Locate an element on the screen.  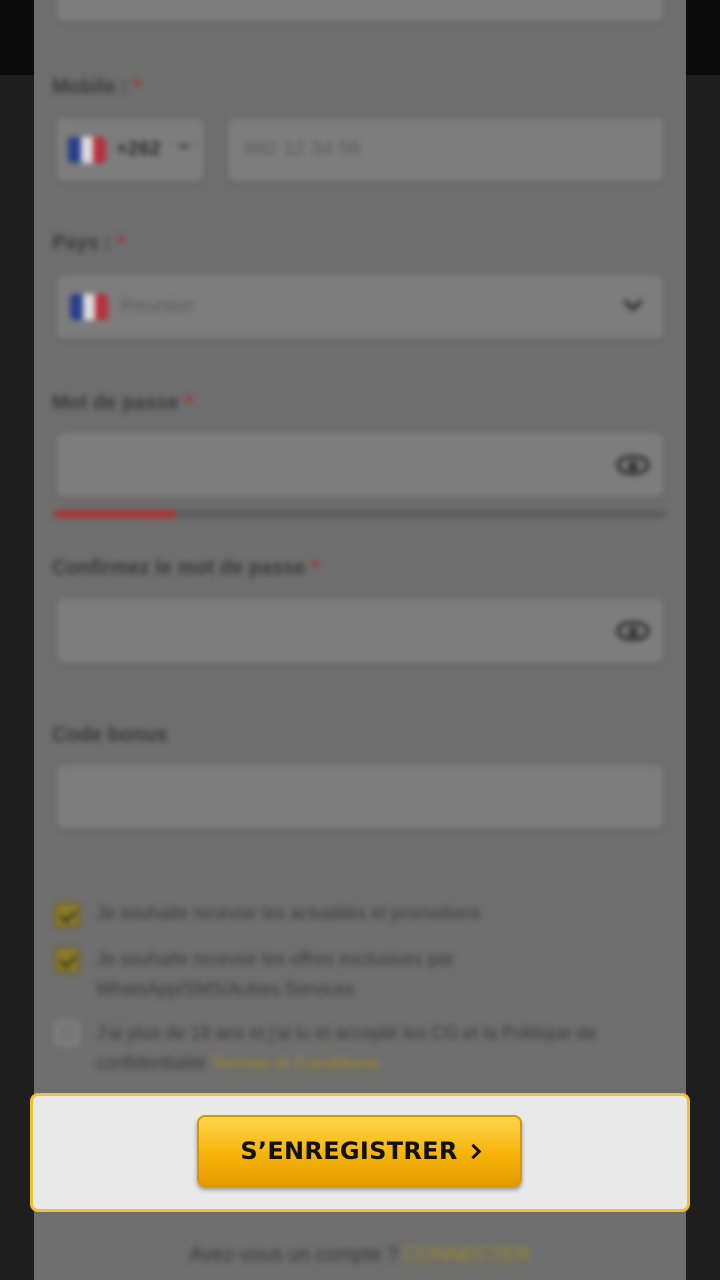
login-link: CONNECTER is located at coordinates (467, 1255).